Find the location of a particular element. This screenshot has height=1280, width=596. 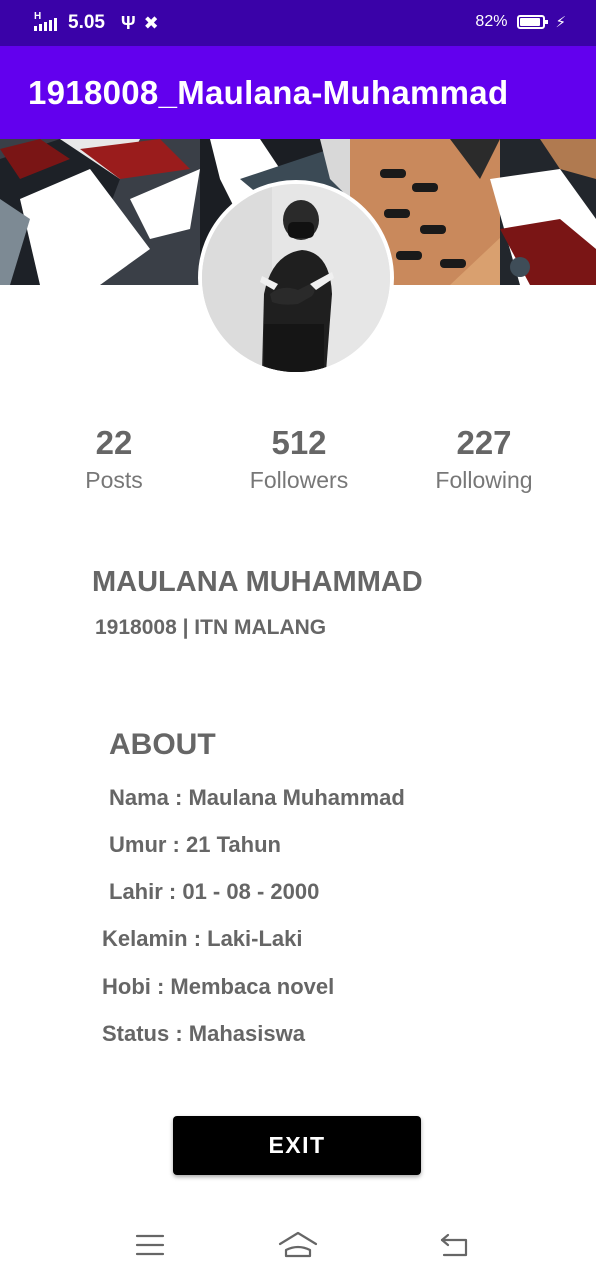

about-title: ABOUT is located at coordinates (162, 744).